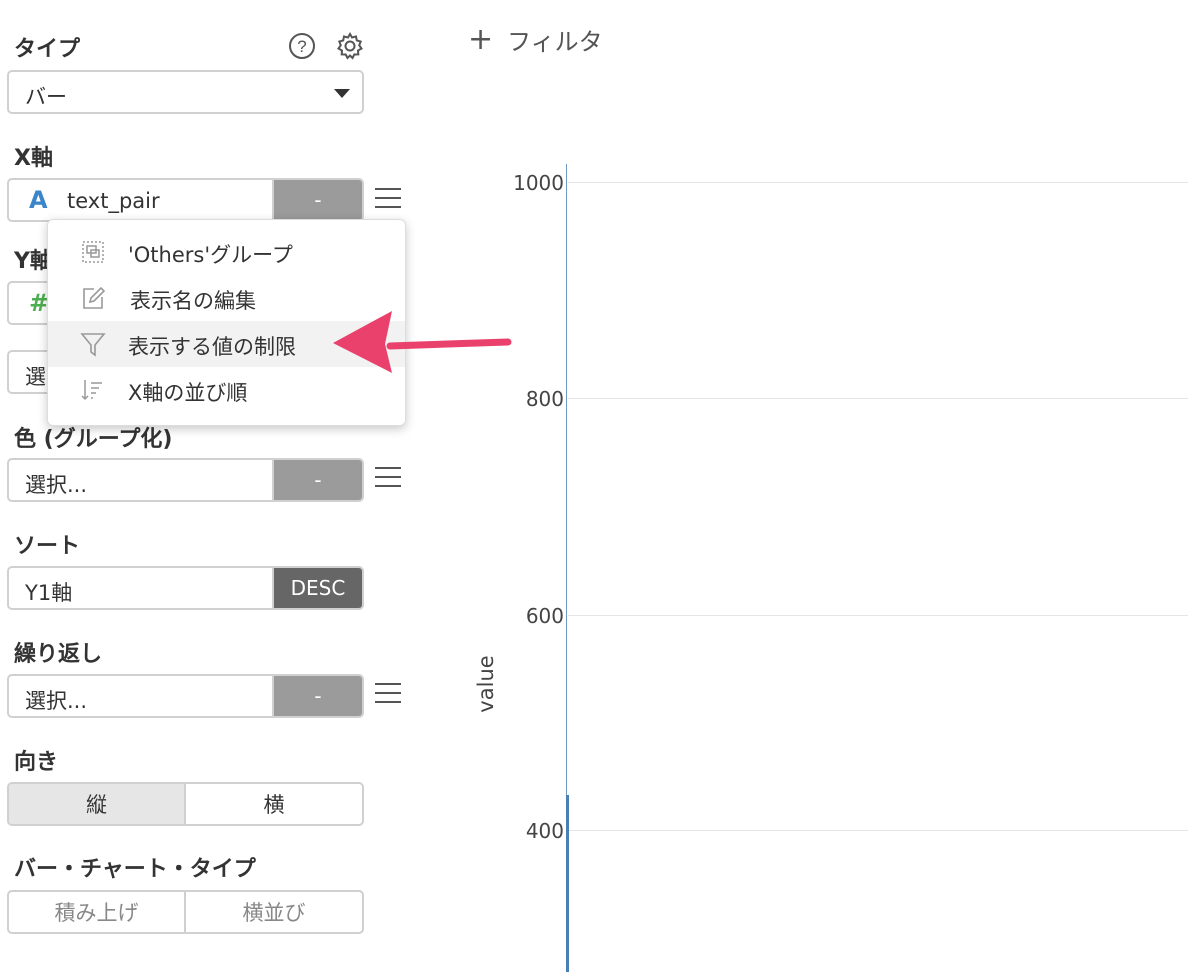  Describe the element at coordinates (135, 869) in the screenshot. I see `bar-type-label: バー・チャート・タイプ` at that location.